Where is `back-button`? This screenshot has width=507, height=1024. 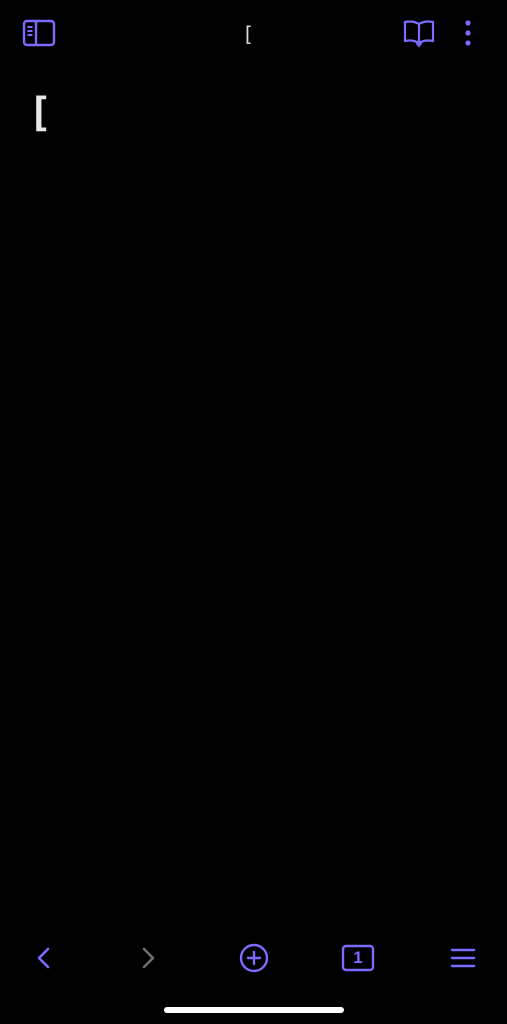
back-button is located at coordinates (44, 958).